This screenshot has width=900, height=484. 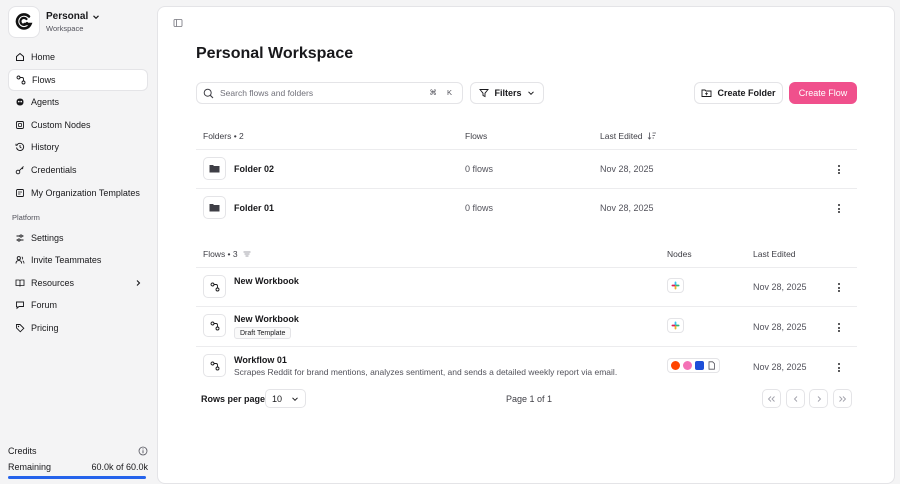 I want to click on sidebar-item-credentials: Credentials, so click(x=78, y=170).